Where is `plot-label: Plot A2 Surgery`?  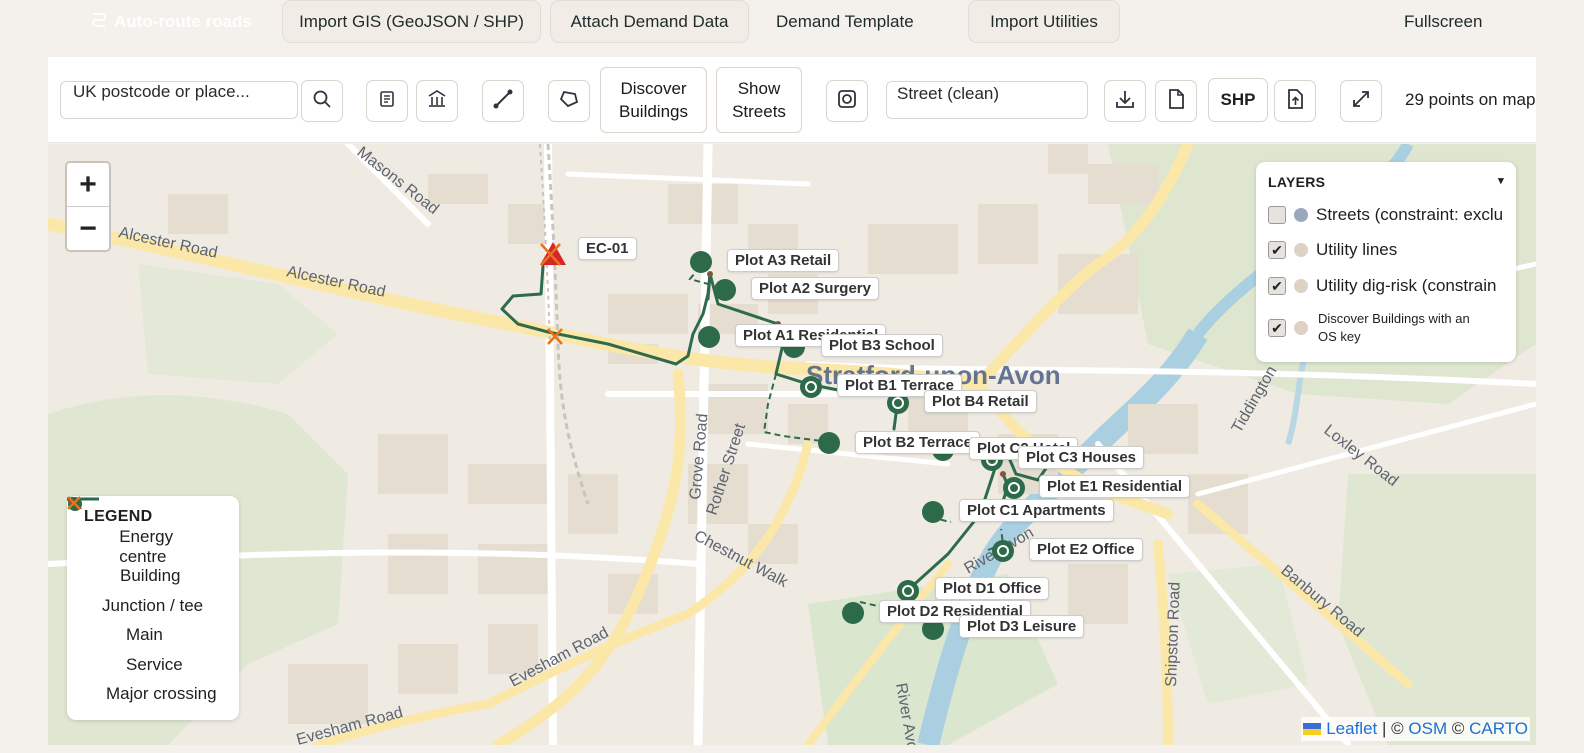 plot-label: Plot A2 Surgery is located at coordinates (815, 288).